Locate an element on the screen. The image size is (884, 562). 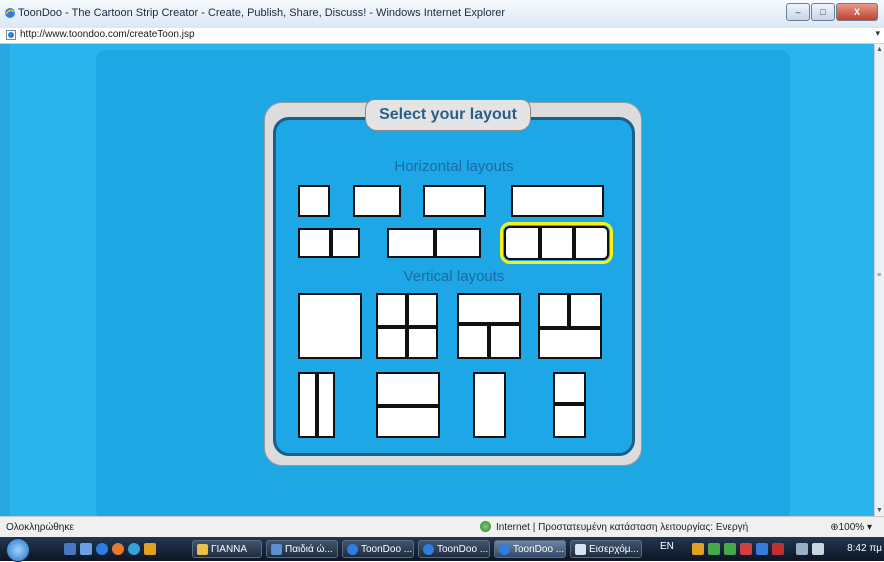
quicklaunch-show-desktop-icon is located at coordinates (70, 549).